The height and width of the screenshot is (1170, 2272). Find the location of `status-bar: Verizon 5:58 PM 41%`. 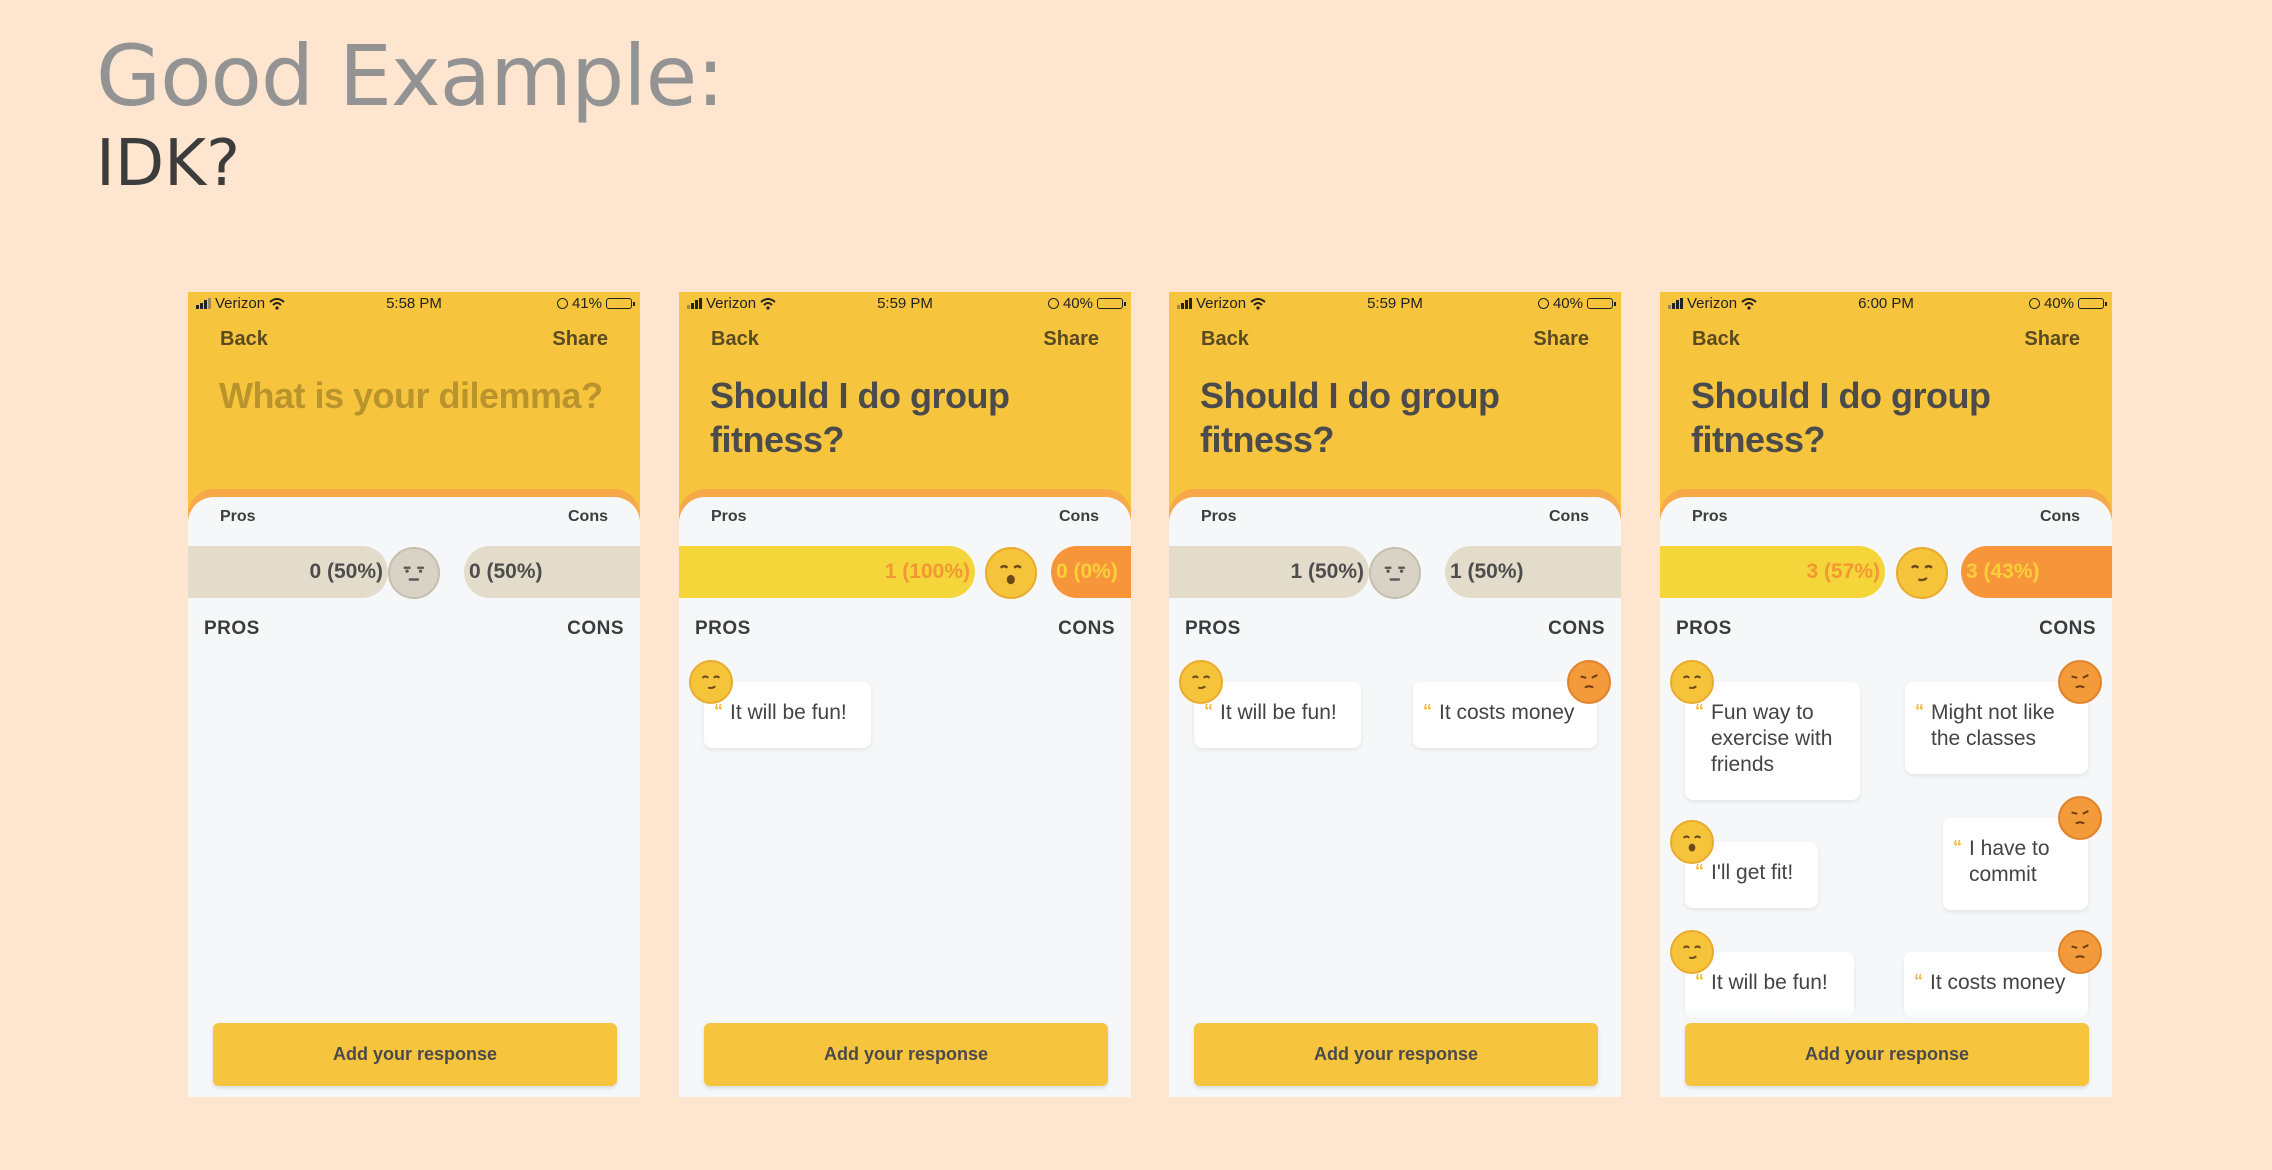

status-bar: Verizon 5:58 PM 41% is located at coordinates (414, 304).